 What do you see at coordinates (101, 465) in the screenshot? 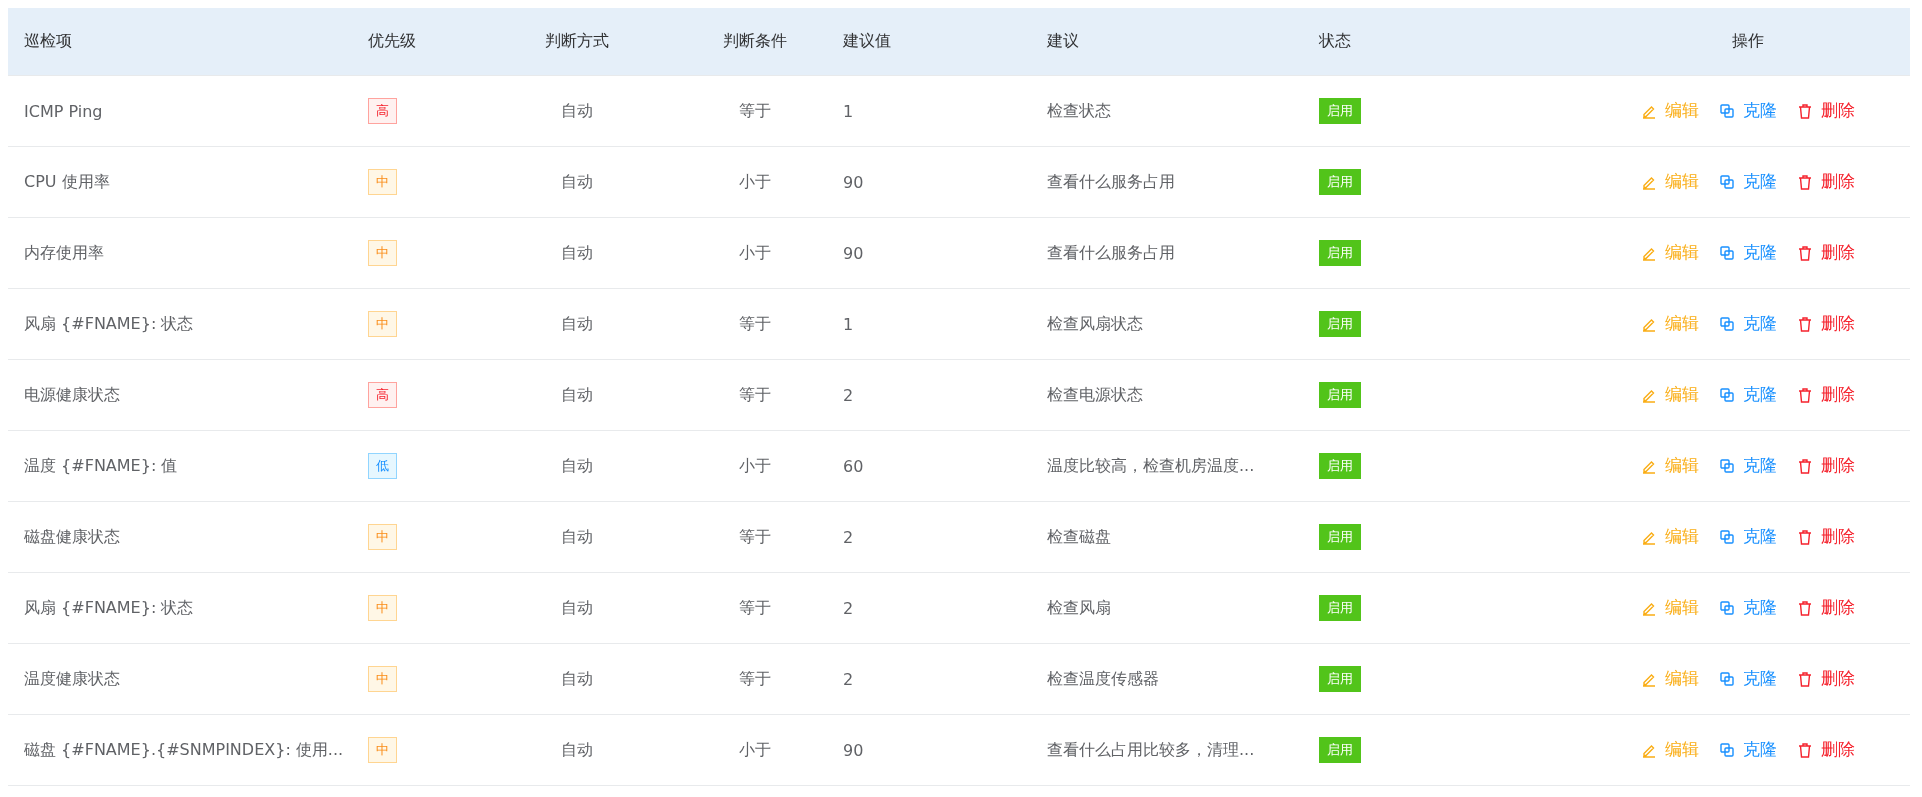
I see `table-cell: 温度 {#FNAME}: 值` at bounding box center [101, 465].